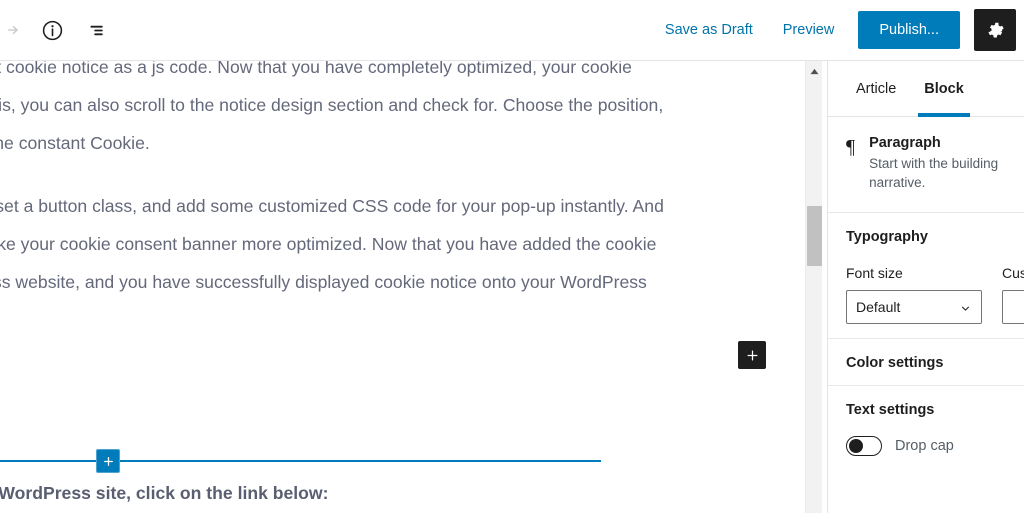  I want to click on inline-block-inserter-button, so click(108, 461).